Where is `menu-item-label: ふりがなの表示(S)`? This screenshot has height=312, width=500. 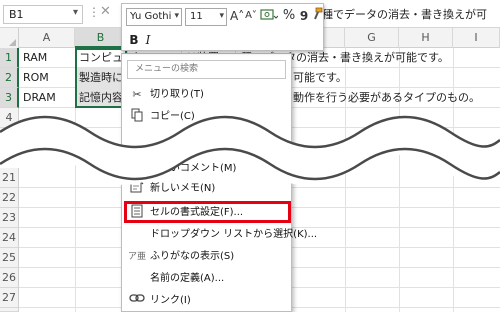
menu-item-label: ふりがなの表示(S) is located at coordinates (192, 256).